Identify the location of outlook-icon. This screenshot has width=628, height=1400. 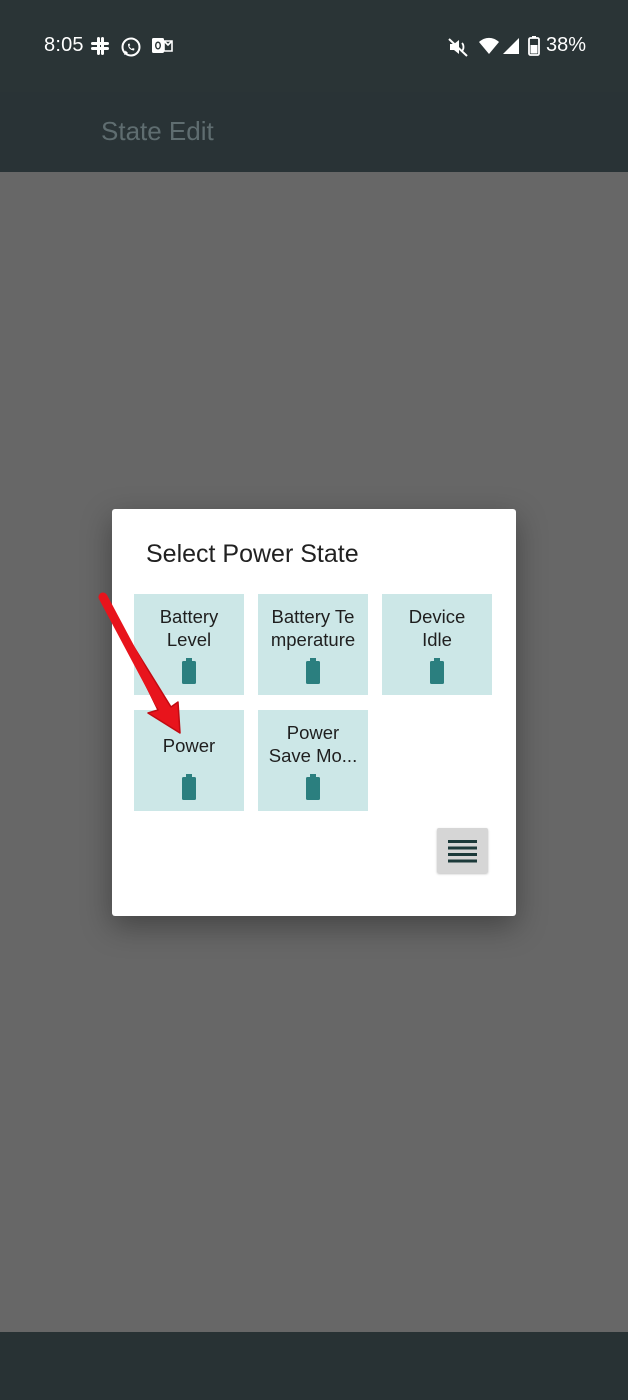
(162, 48).